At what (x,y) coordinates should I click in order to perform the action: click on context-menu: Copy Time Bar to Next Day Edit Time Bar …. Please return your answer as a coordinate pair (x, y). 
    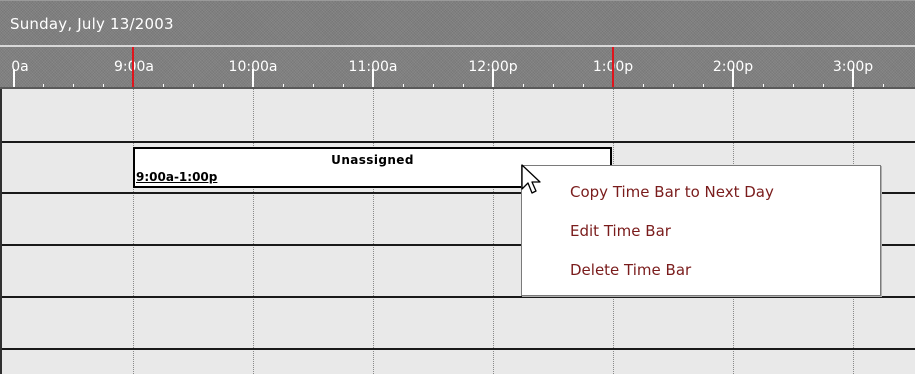
    Looking at the image, I should click on (701, 230).